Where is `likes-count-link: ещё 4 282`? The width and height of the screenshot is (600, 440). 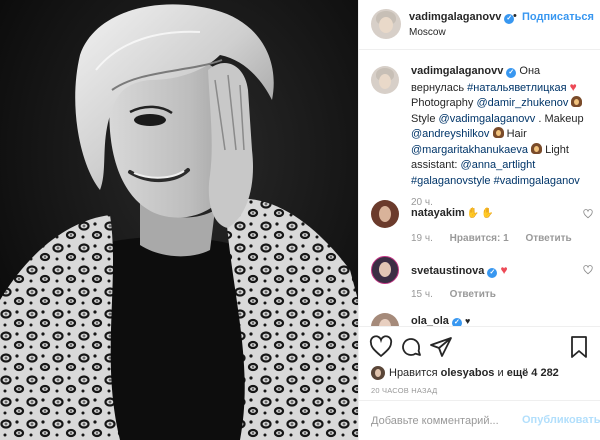 likes-count-link: ещё 4 282 is located at coordinates (533, 373).